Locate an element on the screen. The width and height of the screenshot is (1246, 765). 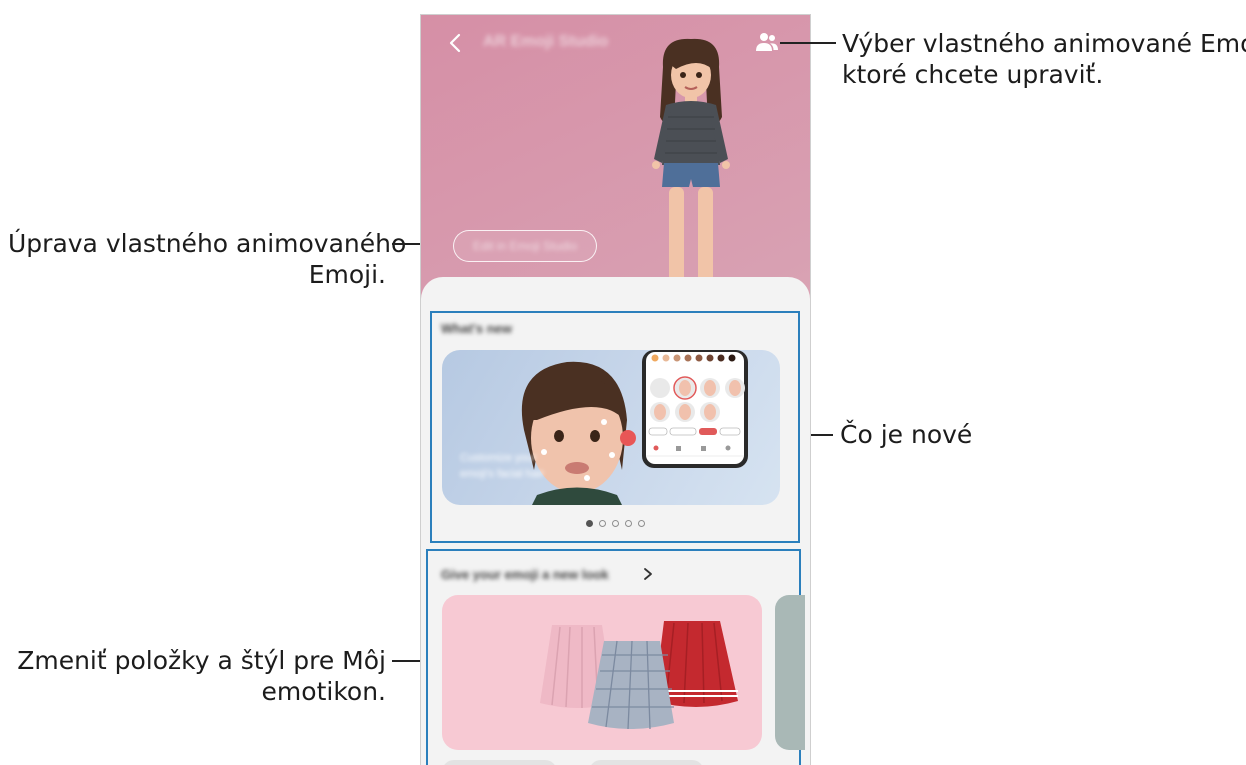
whats-new-title: What's new is located at coordinates (476, 328).